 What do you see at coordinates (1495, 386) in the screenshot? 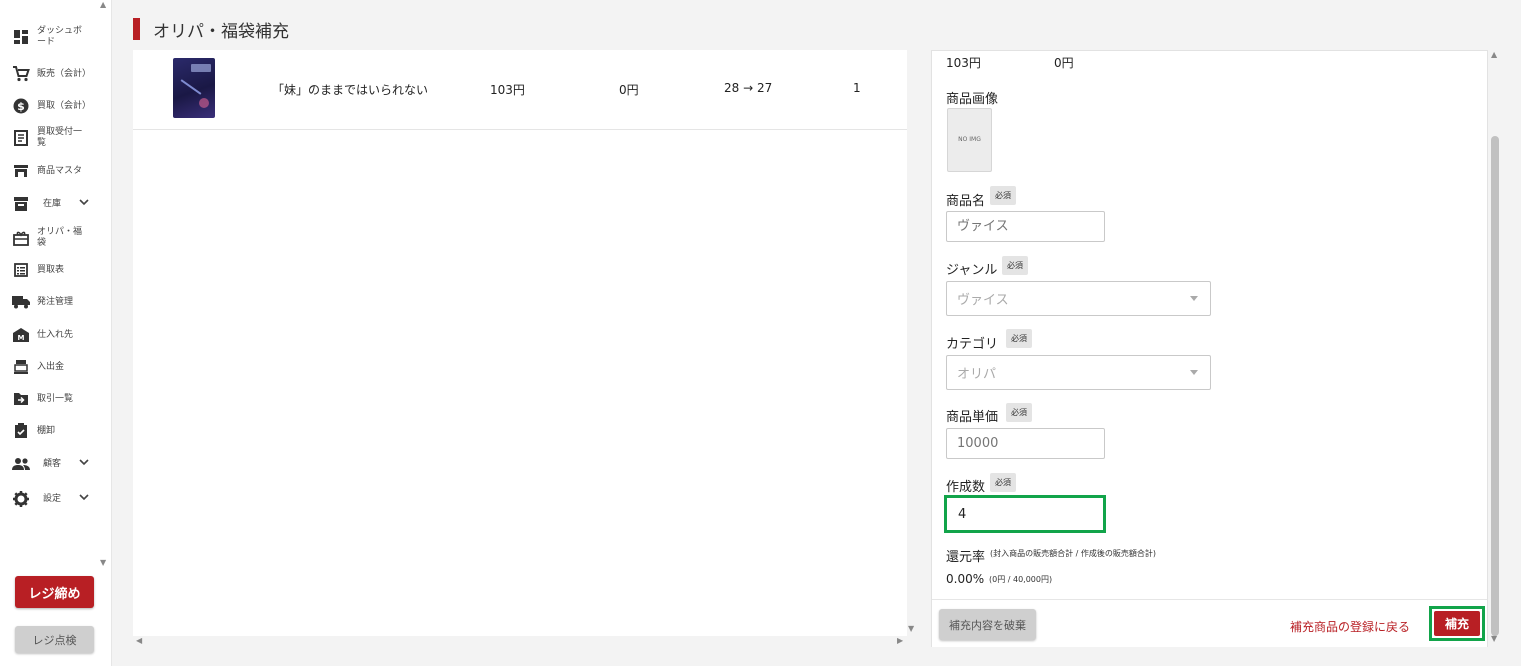
I see `scrollbar-thumb` at bounding box center [1495, 386].